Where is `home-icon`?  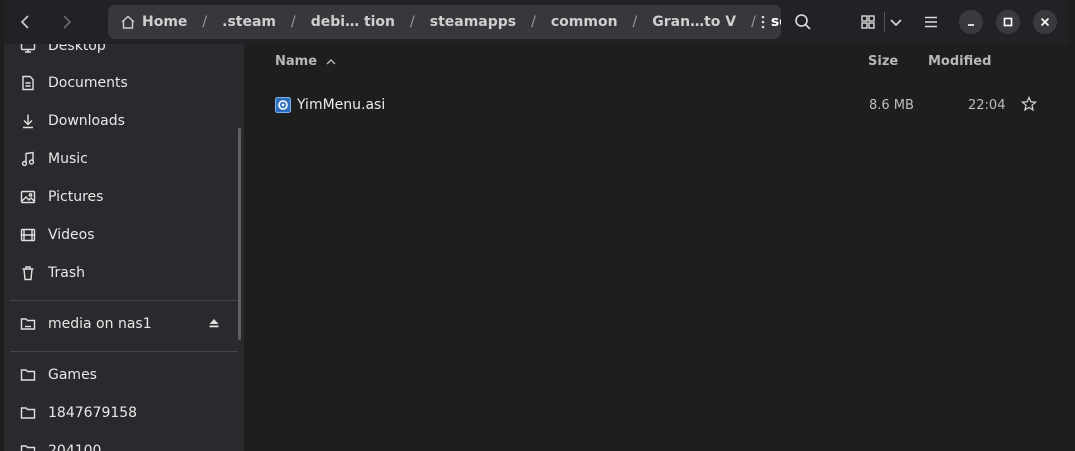 home-icon is located at coordinates (128, 22).